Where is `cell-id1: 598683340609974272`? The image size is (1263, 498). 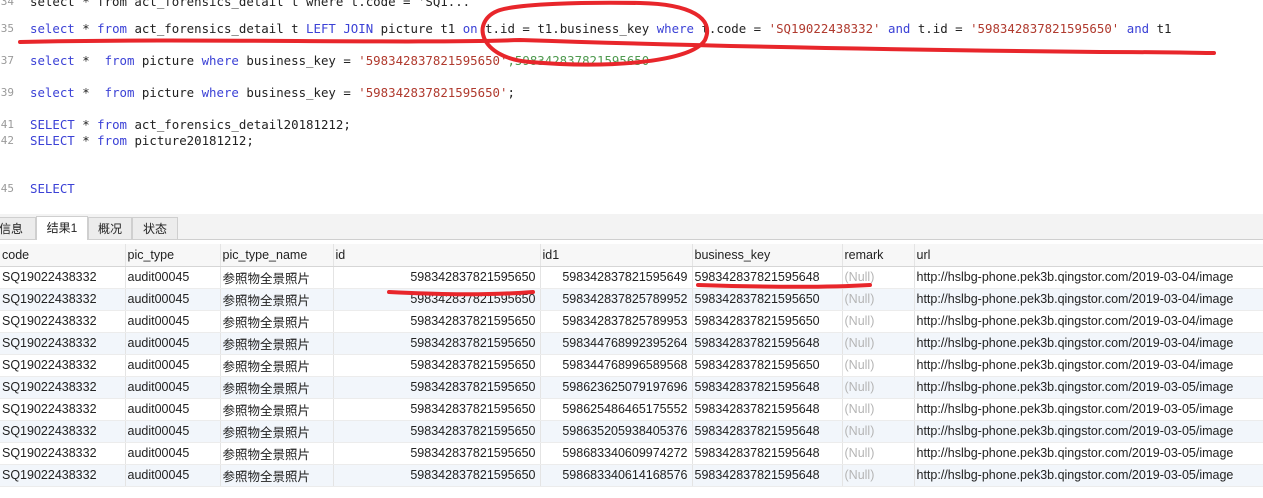
cell-id1: 598683340609974272 is located at coordinates (616, 453).